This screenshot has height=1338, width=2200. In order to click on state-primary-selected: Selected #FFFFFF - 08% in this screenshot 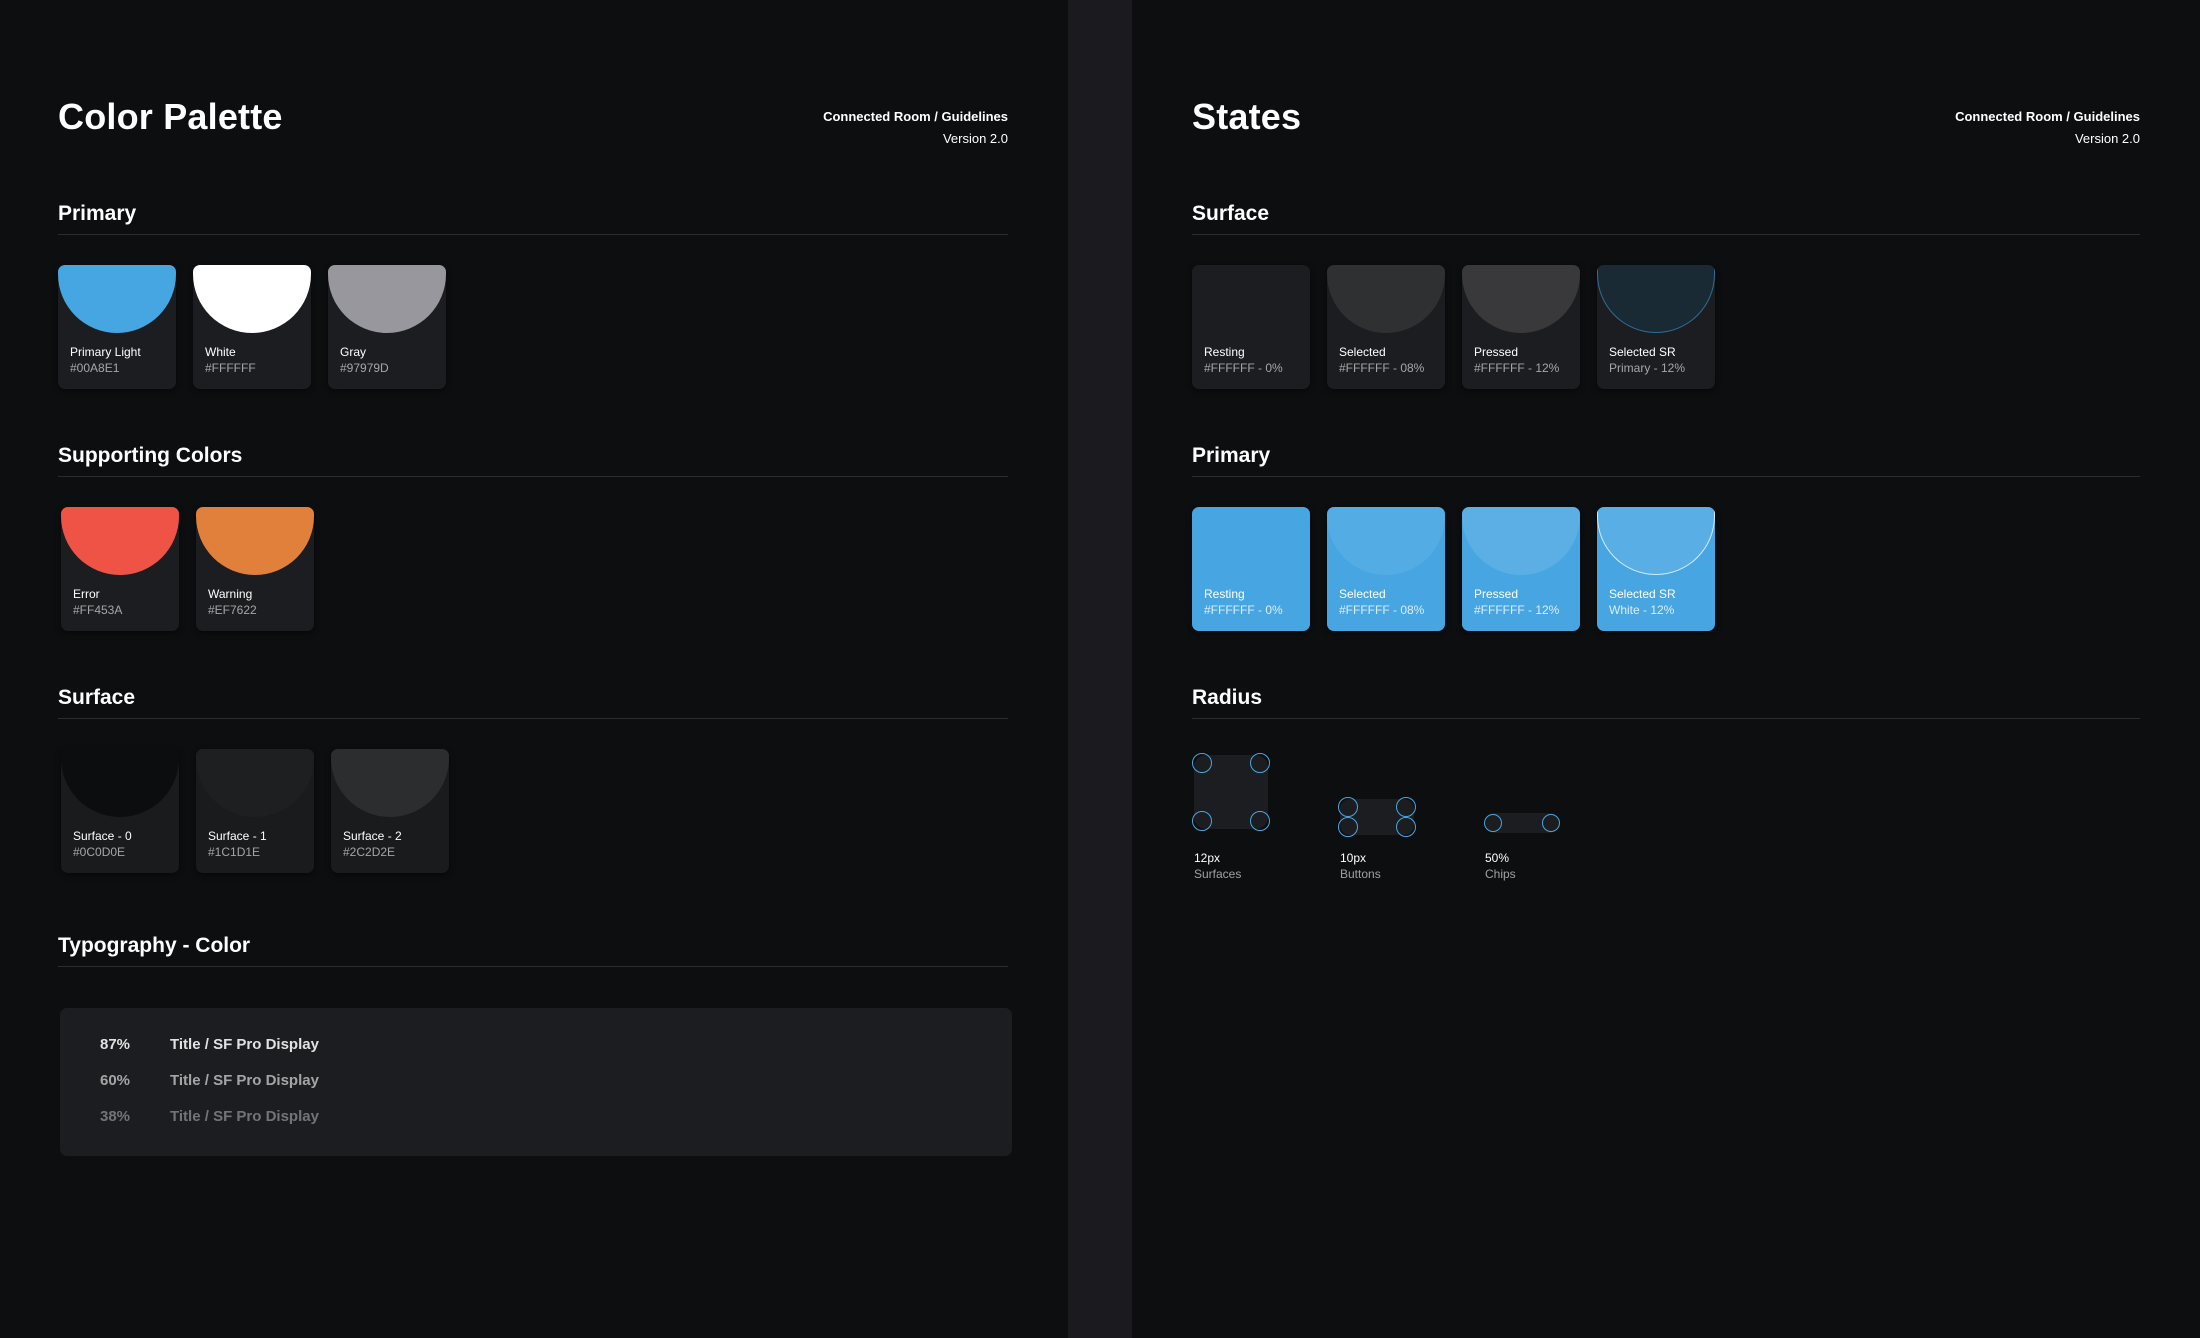, I will do `click(1386, 569)`.